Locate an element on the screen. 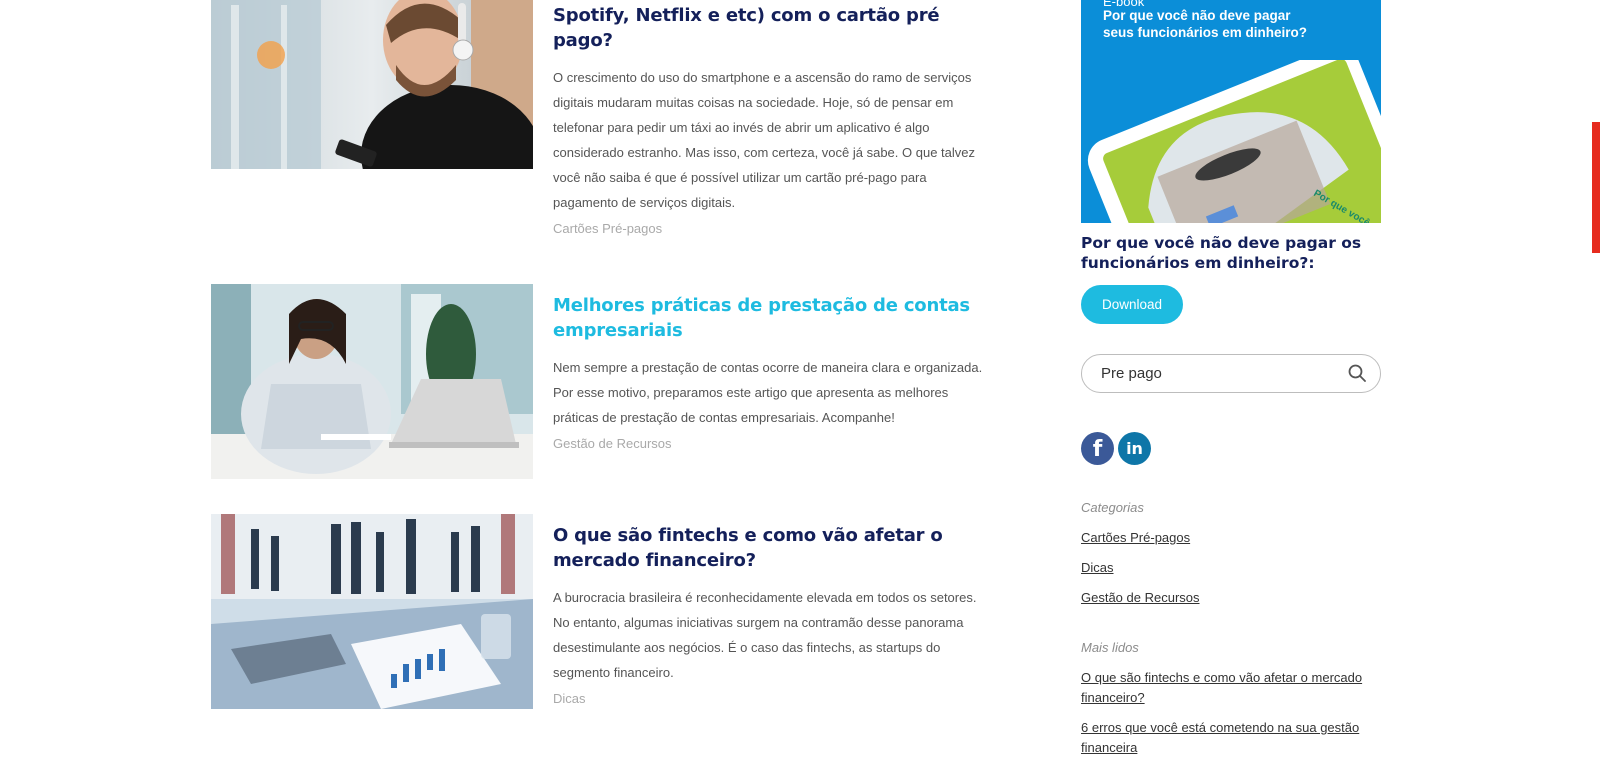 The image size is (1600, 758). most-read-label: Mais lidos is located at coordinates (1110, 647).